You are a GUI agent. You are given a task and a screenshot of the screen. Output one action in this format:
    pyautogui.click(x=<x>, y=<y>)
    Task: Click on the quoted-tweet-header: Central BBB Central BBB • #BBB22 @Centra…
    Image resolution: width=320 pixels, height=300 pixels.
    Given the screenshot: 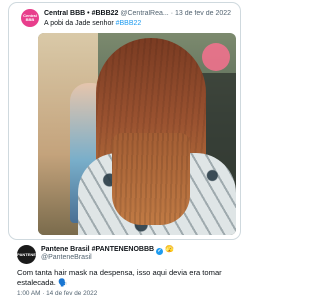 What is the action you would take?
    pyautogui.click(x=124, y=17)
    